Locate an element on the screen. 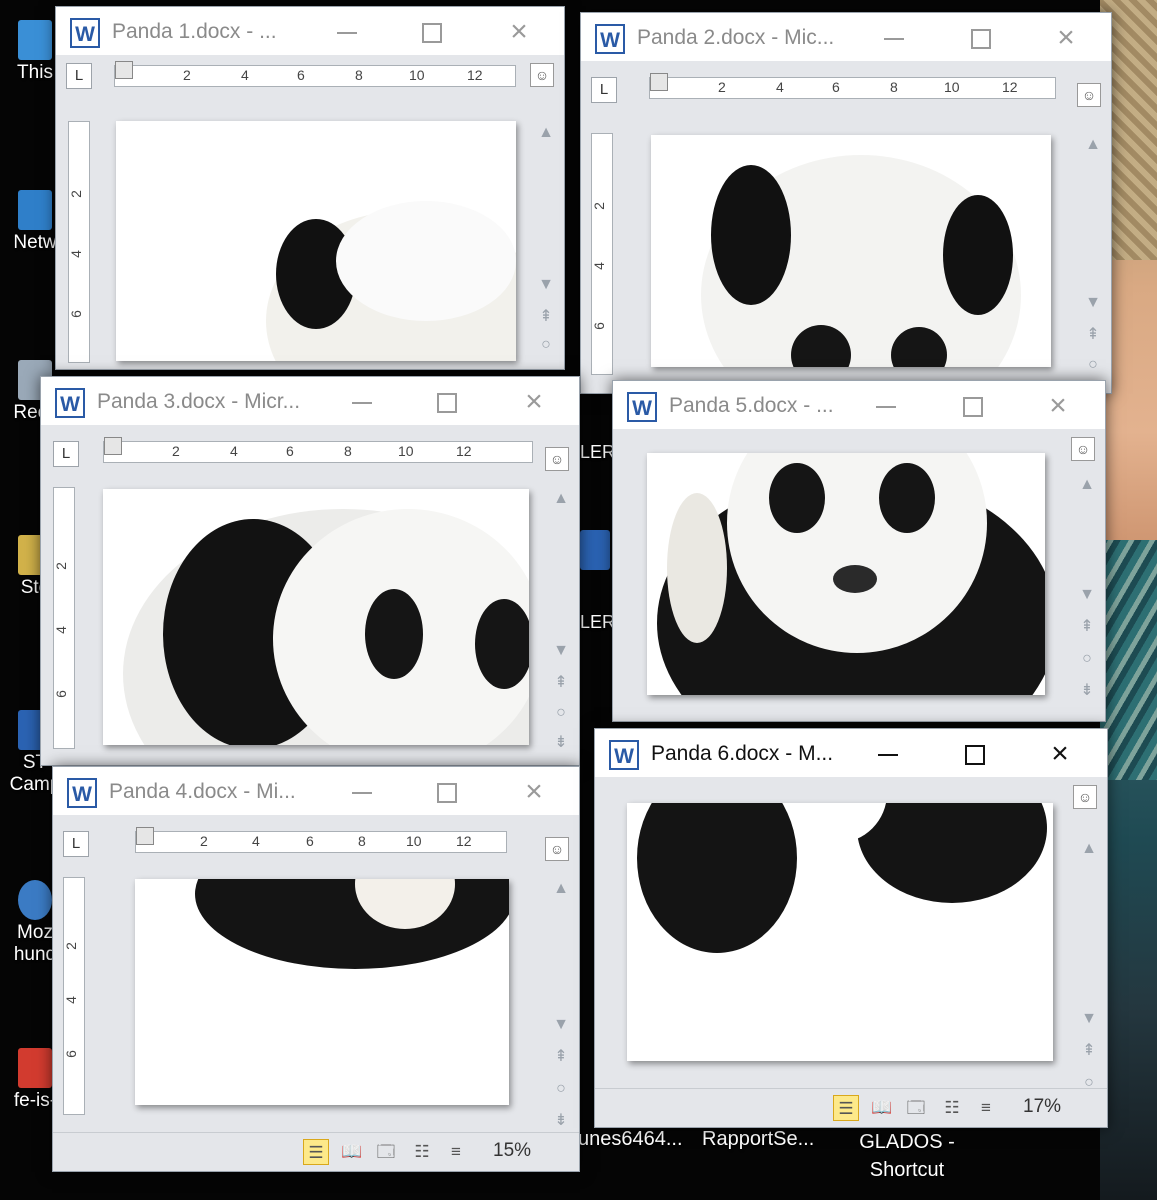 This screenshot has height=1200, width=1157. zoom-level: 17% is located at coordinates (1042, 1107).